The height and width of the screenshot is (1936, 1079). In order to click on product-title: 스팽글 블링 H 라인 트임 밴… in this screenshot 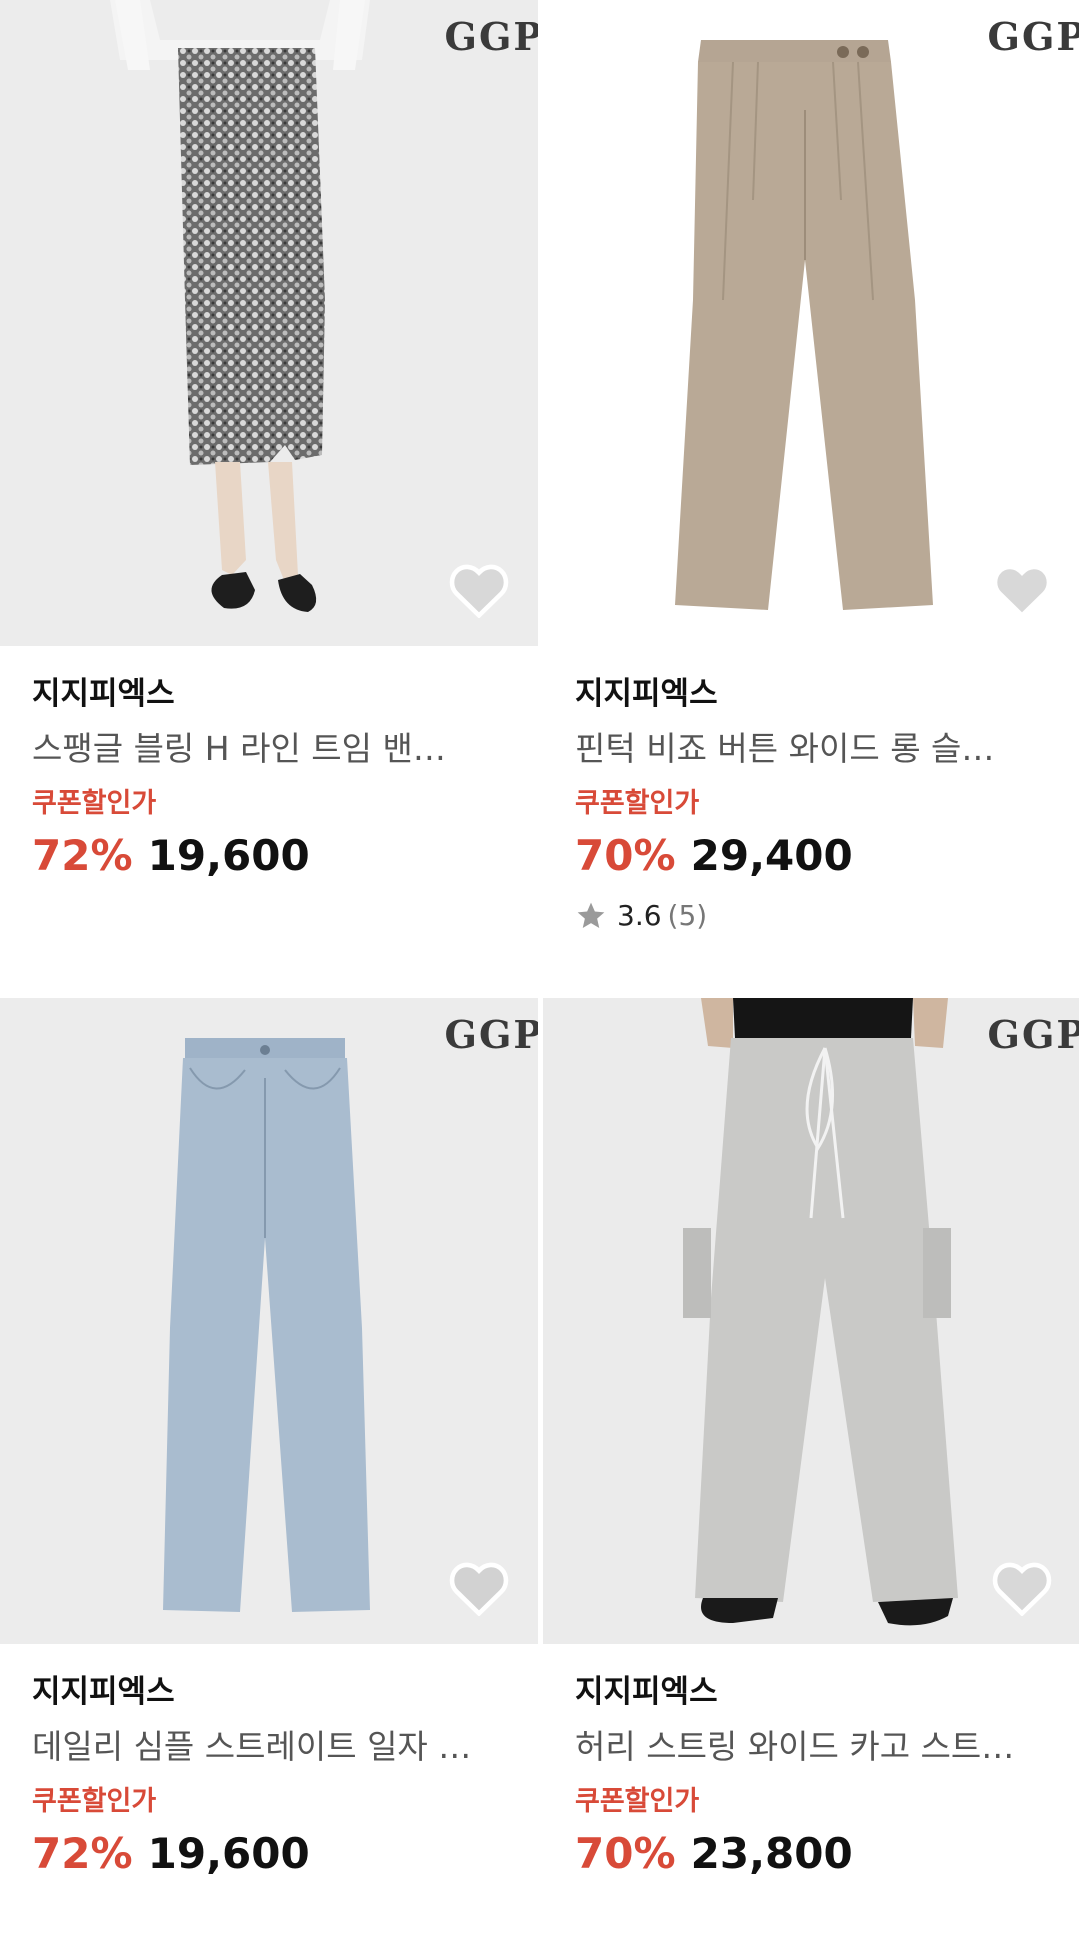, I will do `click(269, 749)`.